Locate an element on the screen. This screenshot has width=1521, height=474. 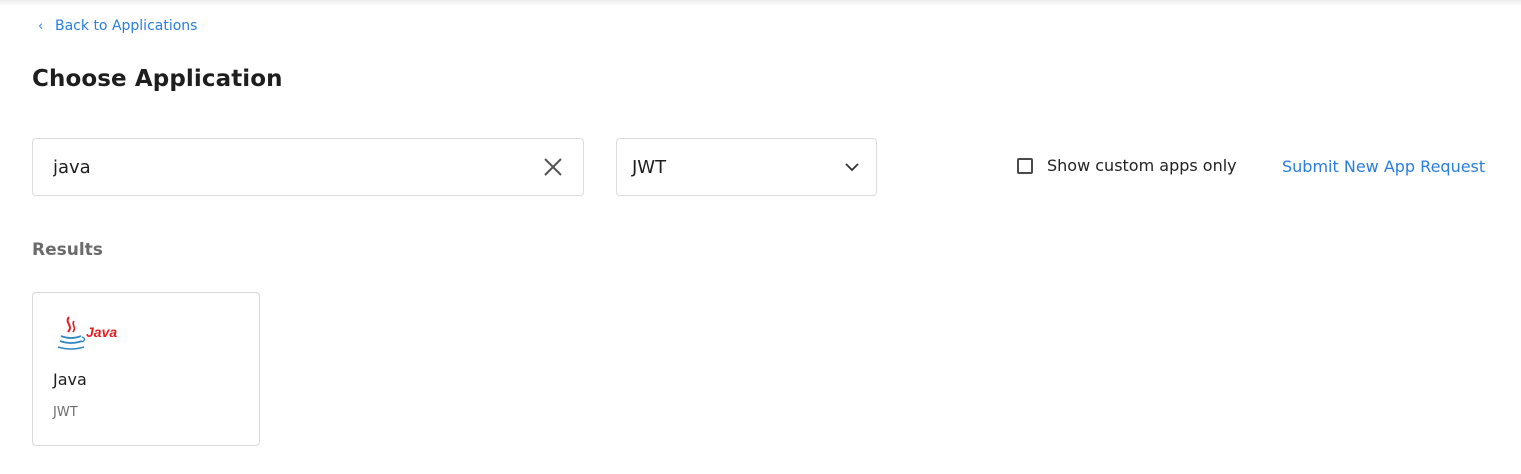
clear-search-button is located at coordinates (553, 167).